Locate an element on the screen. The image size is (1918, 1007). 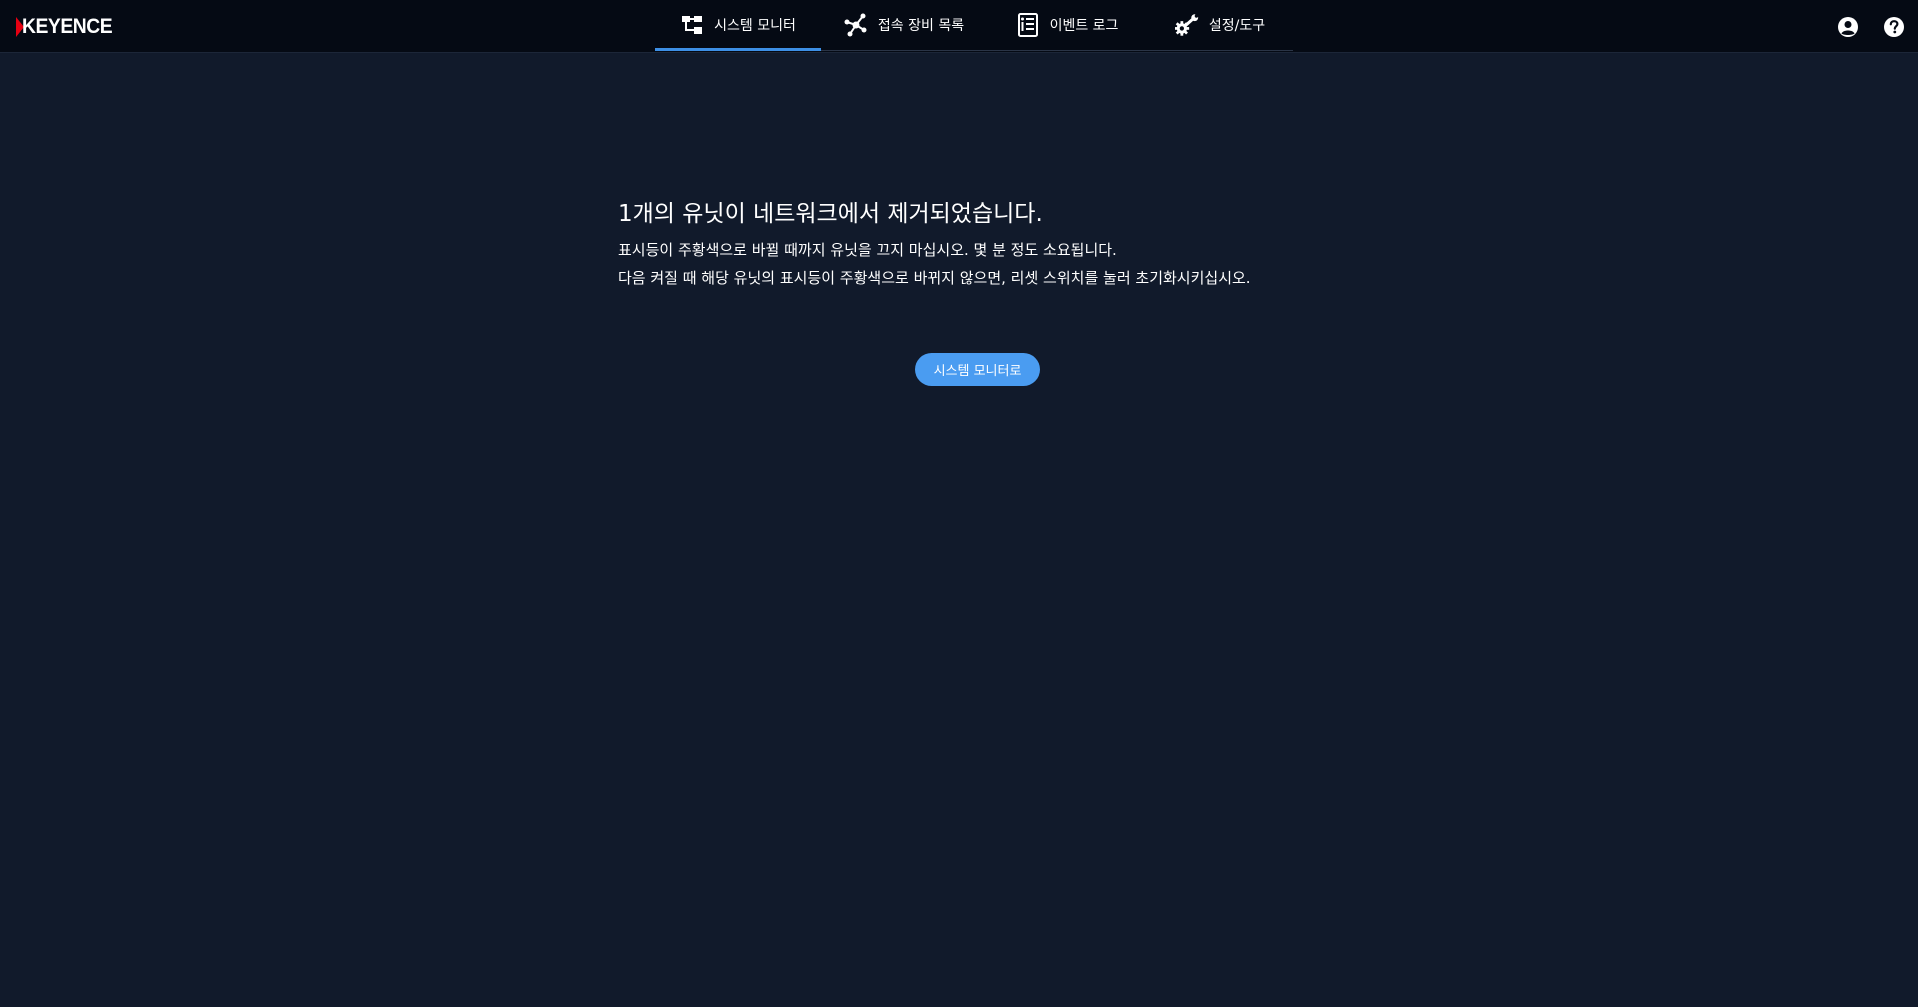
gear-wrench-icon is located at coordinates (1186, 25).